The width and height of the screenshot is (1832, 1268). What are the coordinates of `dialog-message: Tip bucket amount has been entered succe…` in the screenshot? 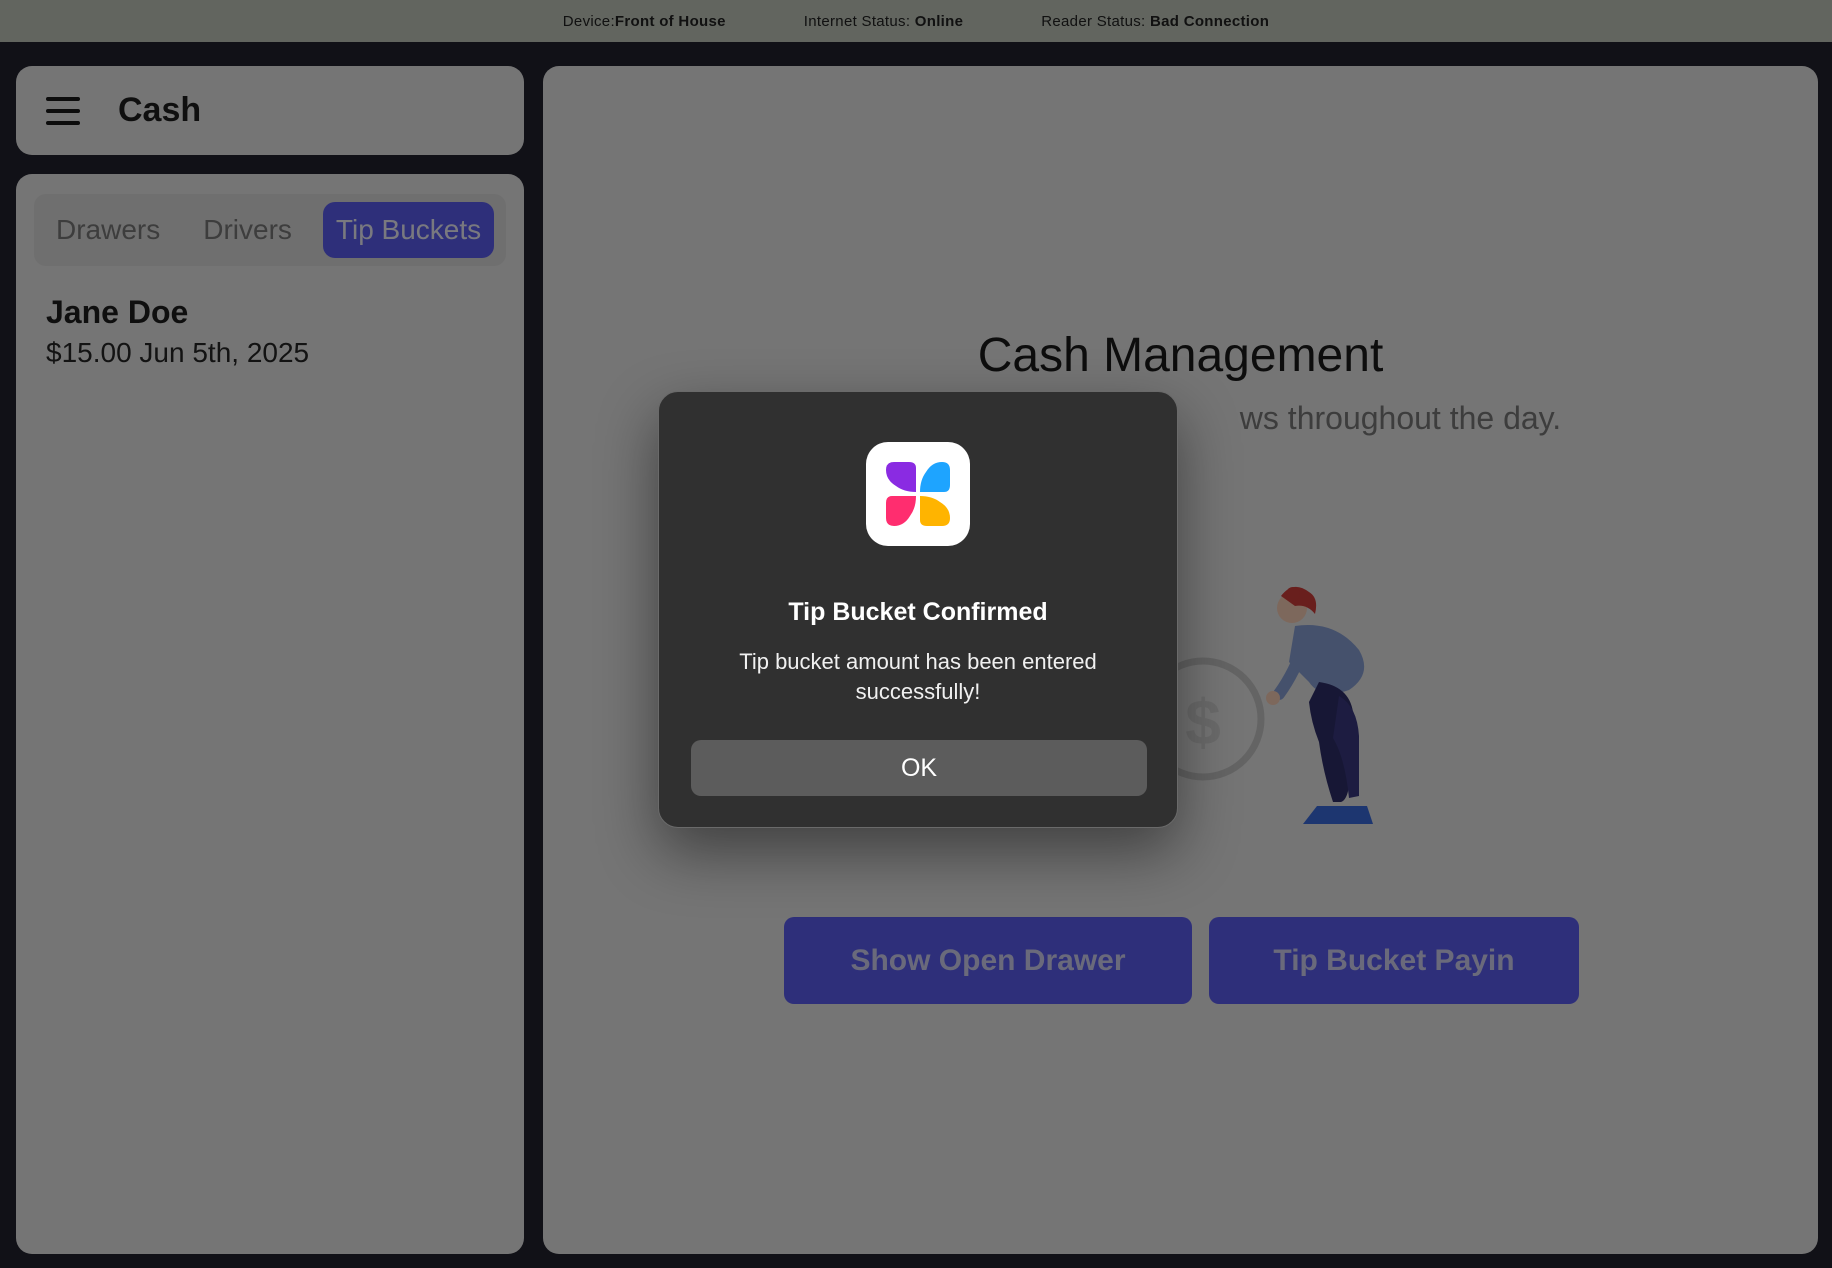 It's located at (918, 676).